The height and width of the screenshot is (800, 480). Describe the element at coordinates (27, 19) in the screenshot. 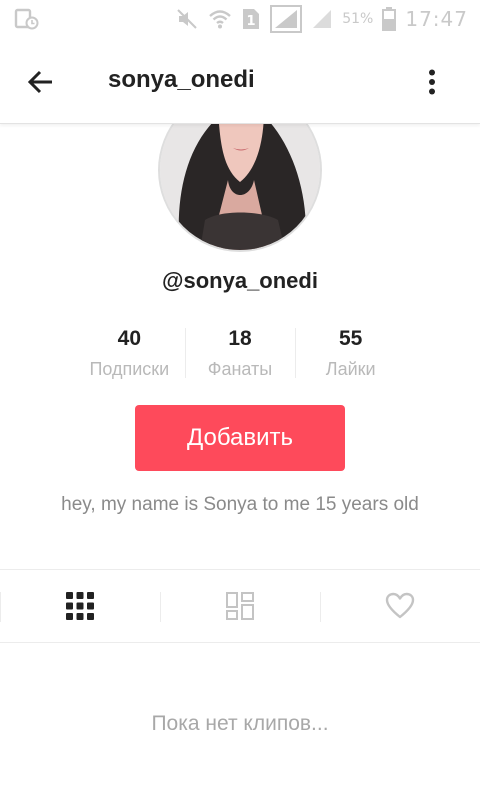

I see `screen-record-icon` at that location.